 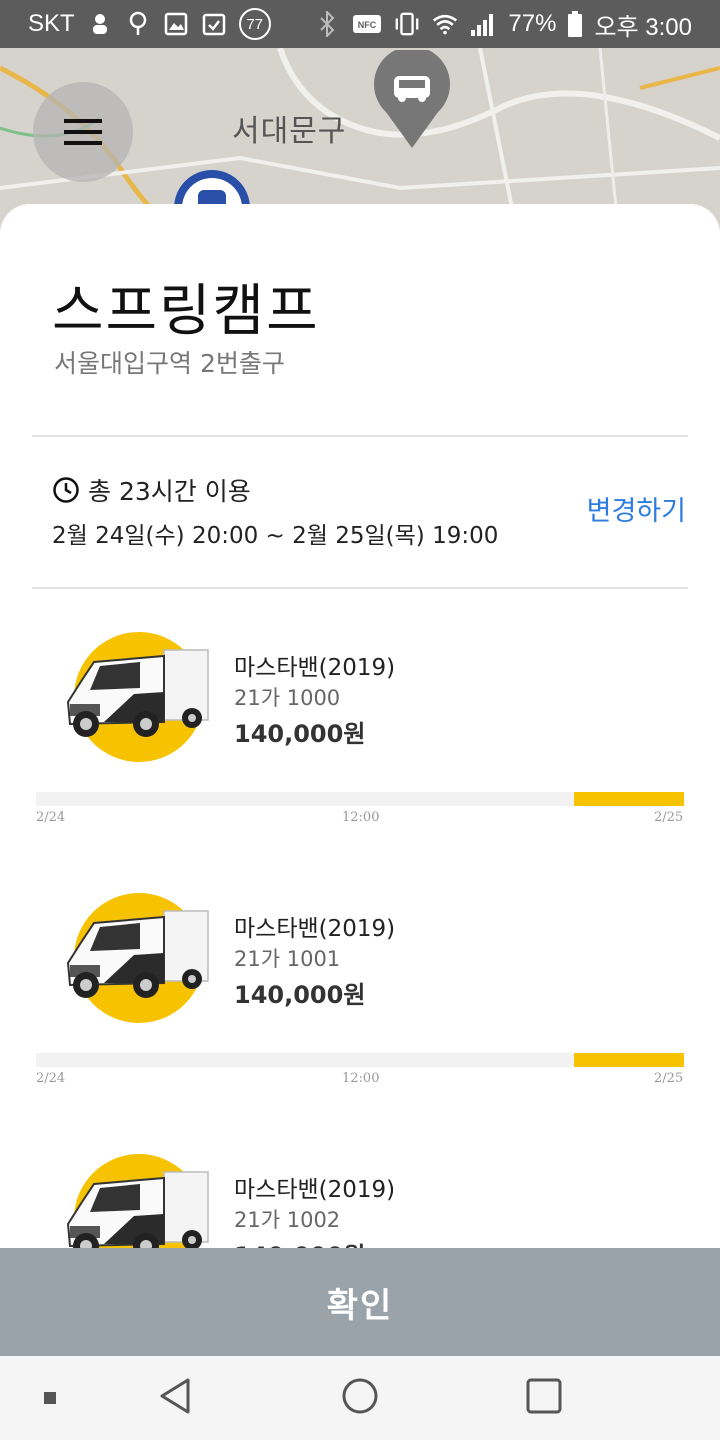 I want to click on car-location-pin, so click(x=412, y=101).